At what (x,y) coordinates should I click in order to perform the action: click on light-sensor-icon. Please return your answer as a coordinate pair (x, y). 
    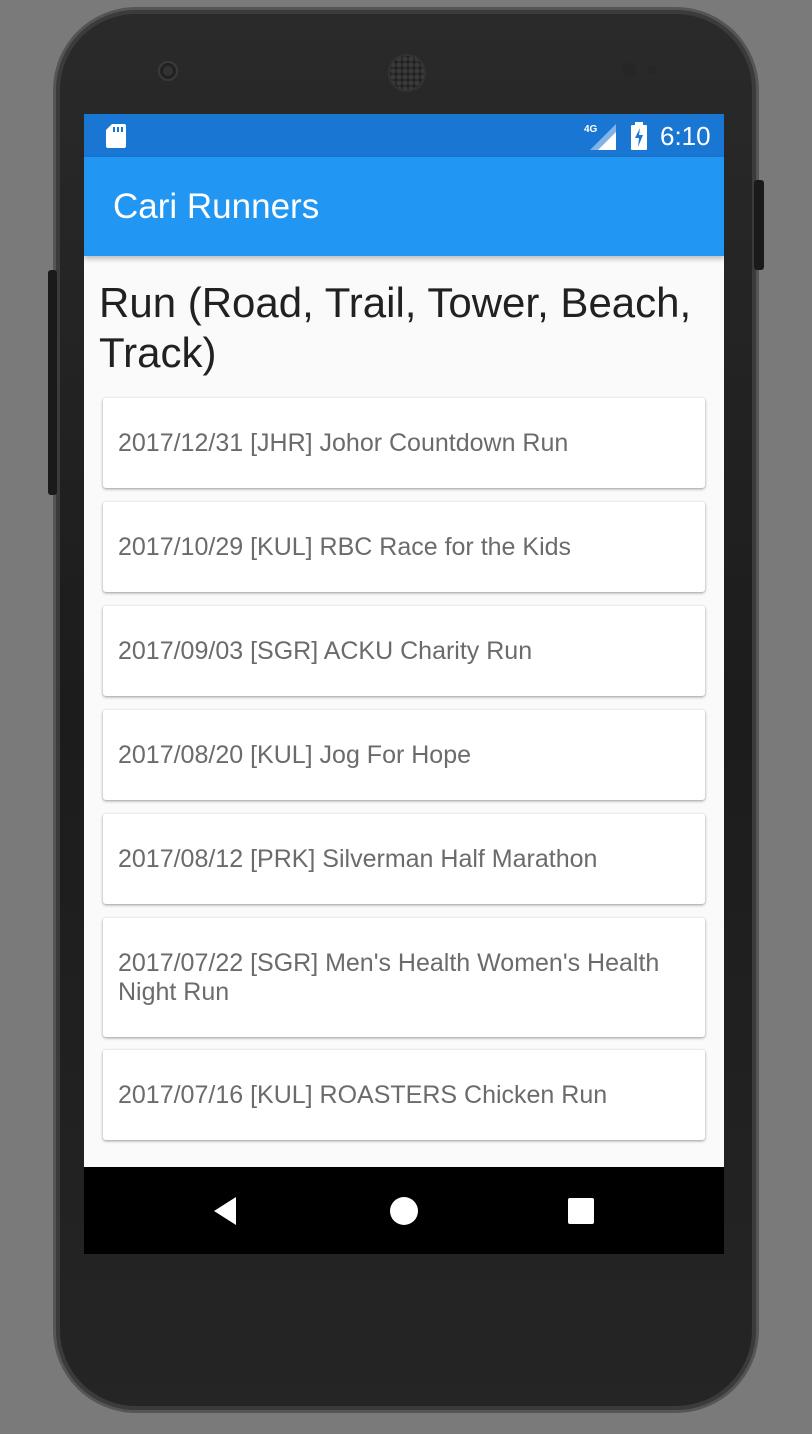
    Looking at the image, I should click on (652, 70).